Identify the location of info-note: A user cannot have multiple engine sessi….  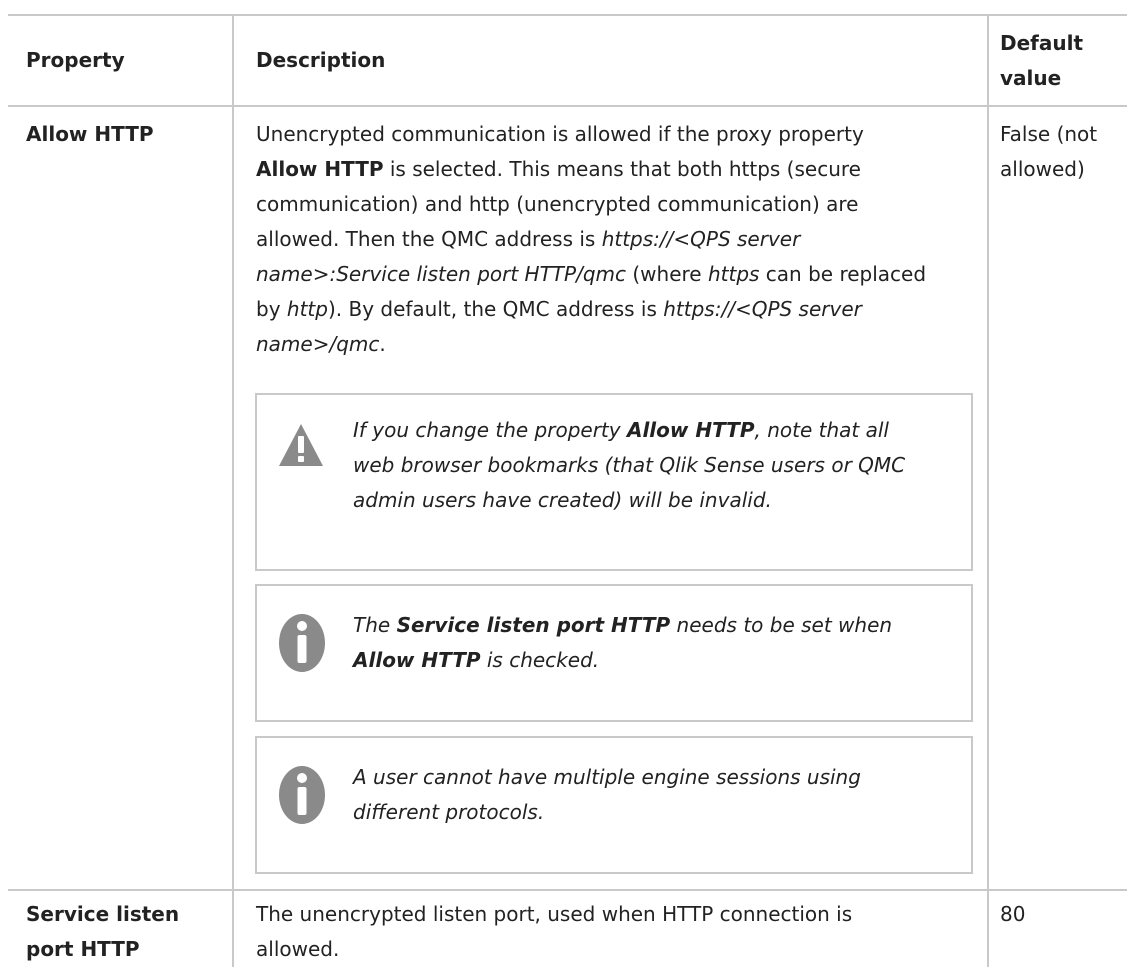
(614, 805).